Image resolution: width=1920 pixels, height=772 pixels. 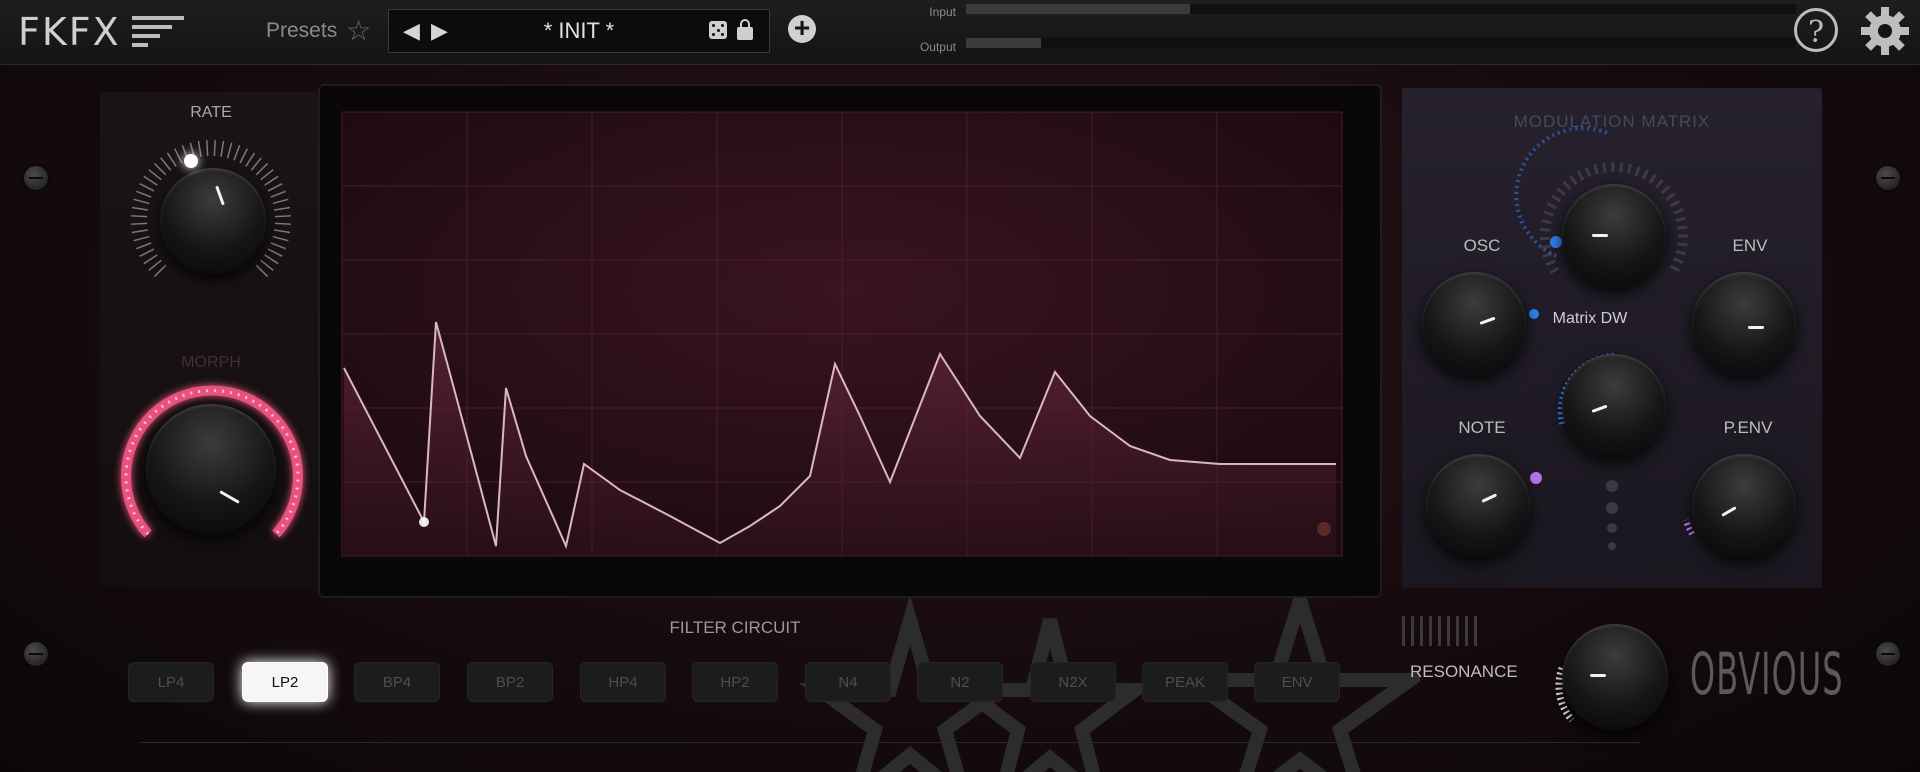 What do you see at coordinates (718, 30) in the screenshot?
I see `randomize-dice-icon` at bounding box center [718, 30].